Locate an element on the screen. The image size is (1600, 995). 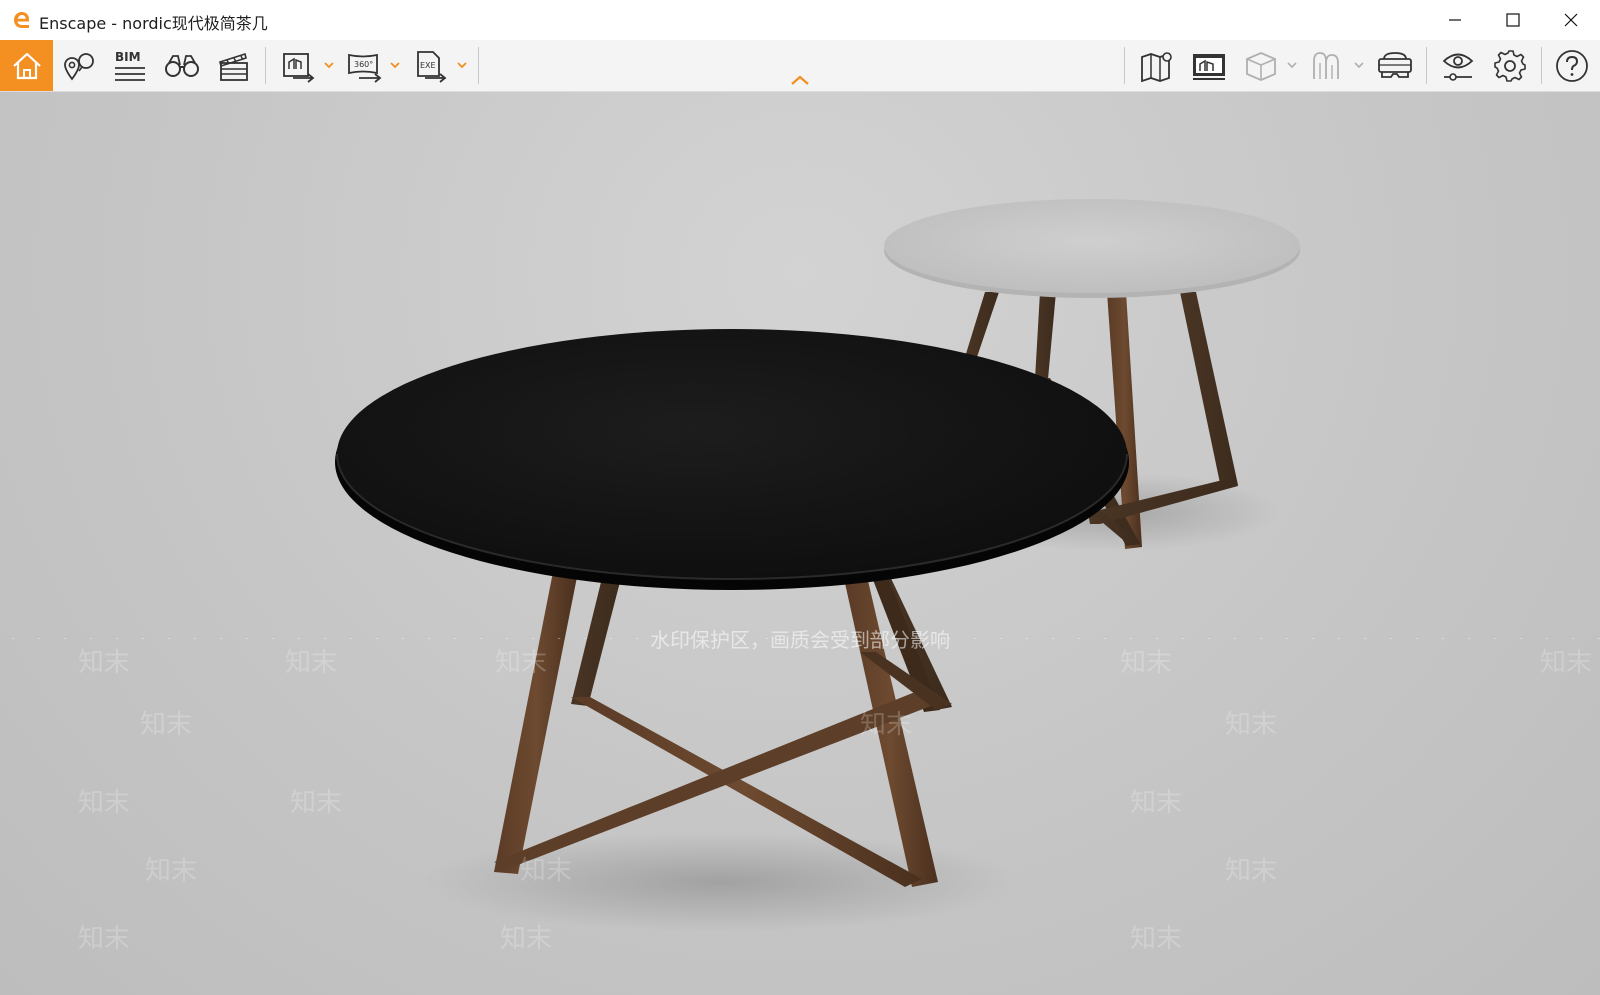
bim-button: BIM is located at coordinates (130, 65).